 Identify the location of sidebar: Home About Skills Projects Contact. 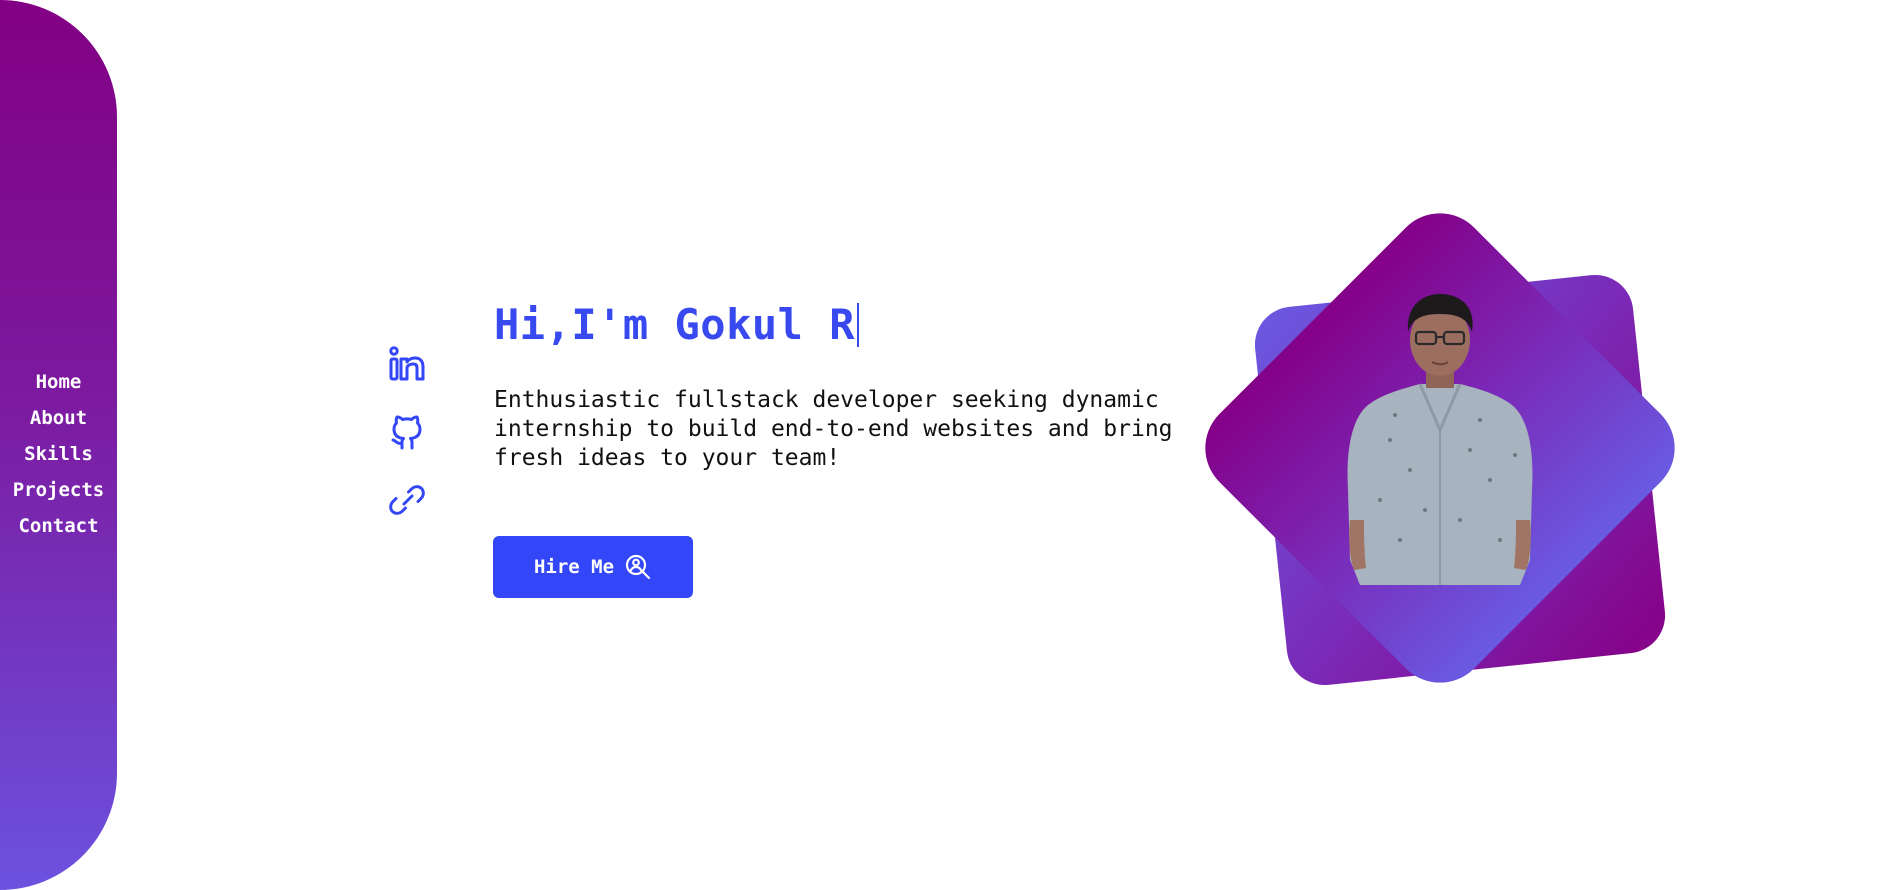
(58, 445).